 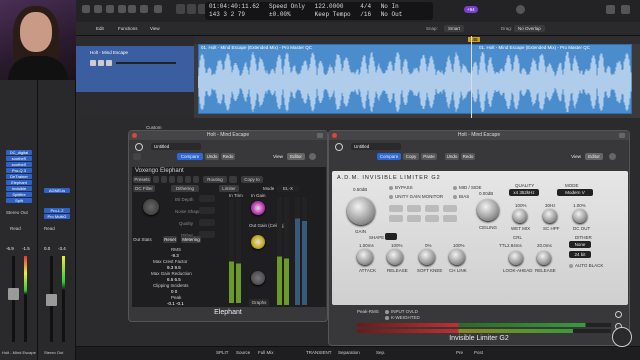 What do you see at coordinates (459, 352) in the screenshot?
I see `pre-button: Pre` at bounding box center [459, 352].